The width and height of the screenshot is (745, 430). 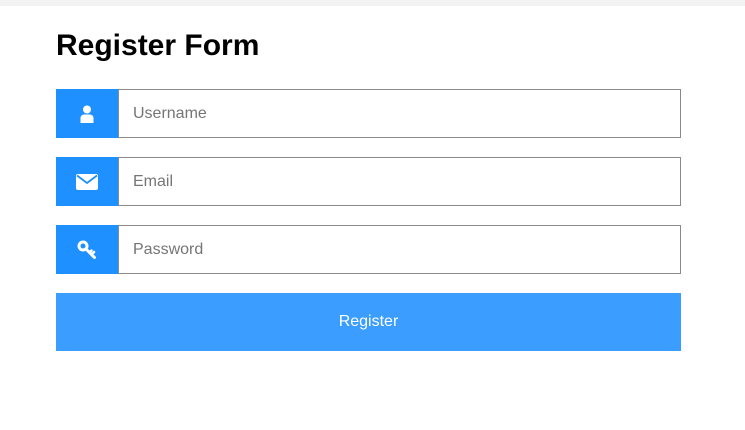 I want to click on username-icon-box, so click(x=87, y=113).